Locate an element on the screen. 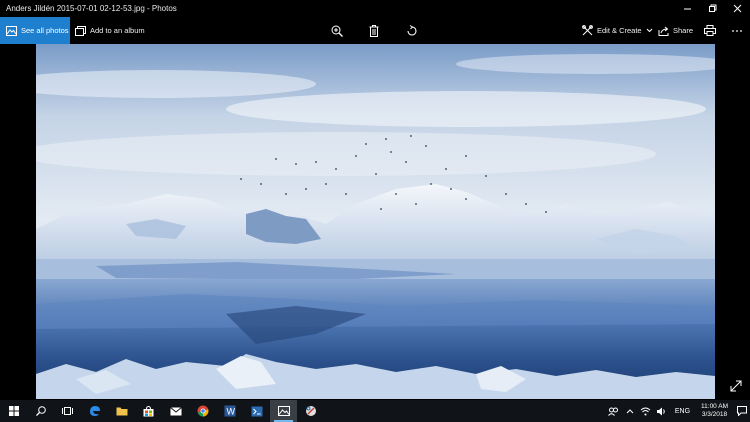 The height and width of the screenshot is (422, 750). clock: 11:00 AM 3/3/2018 is located at coordinates (714, 411).